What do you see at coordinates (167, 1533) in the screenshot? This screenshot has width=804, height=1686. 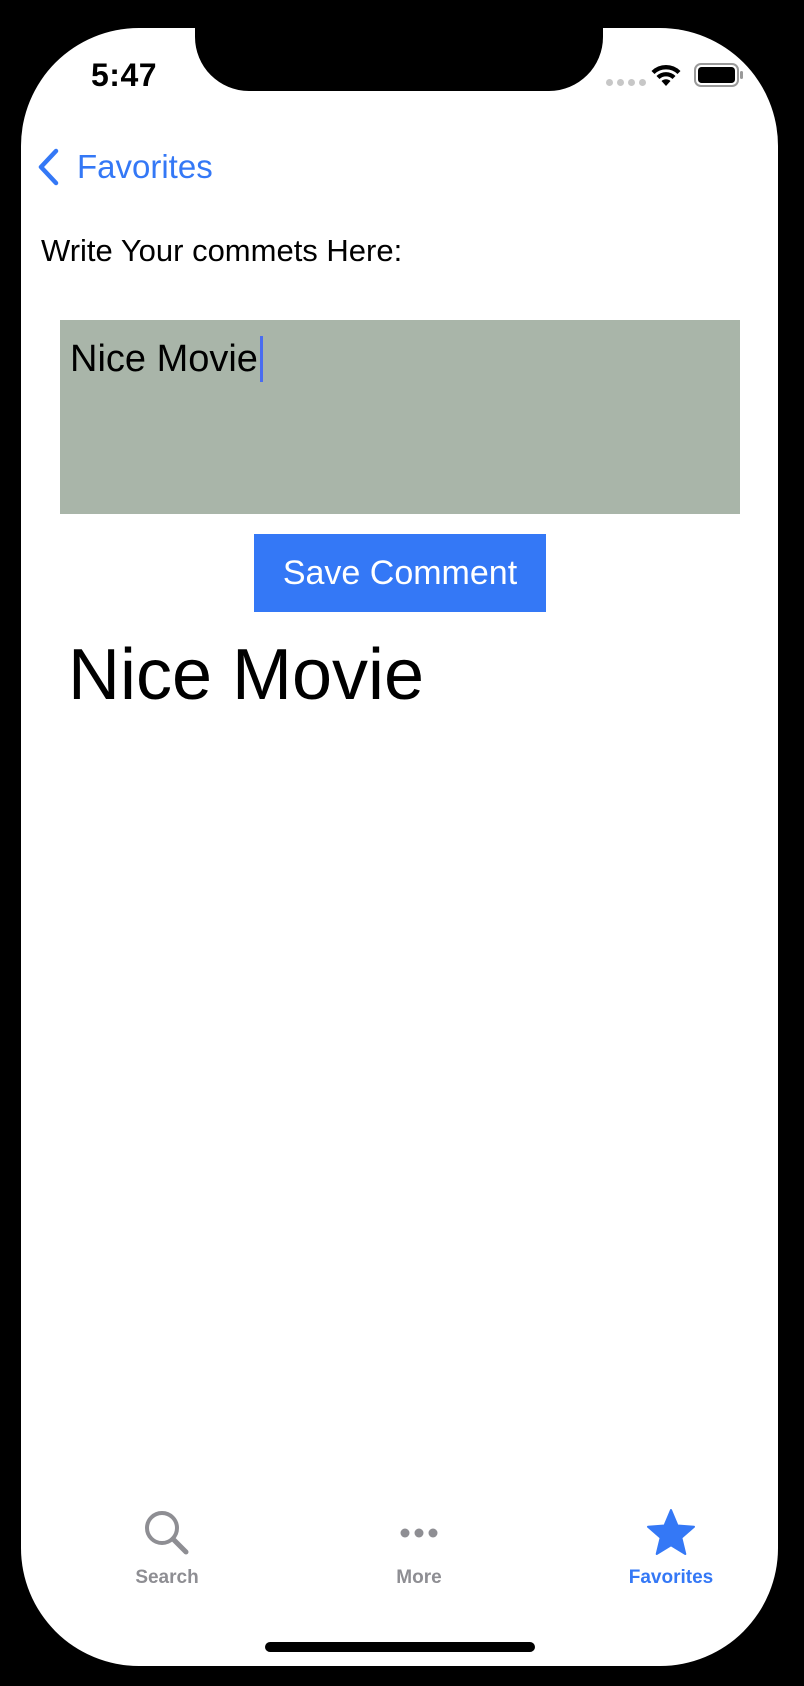 I see `search-icon` at bounding box center [167, 1533].